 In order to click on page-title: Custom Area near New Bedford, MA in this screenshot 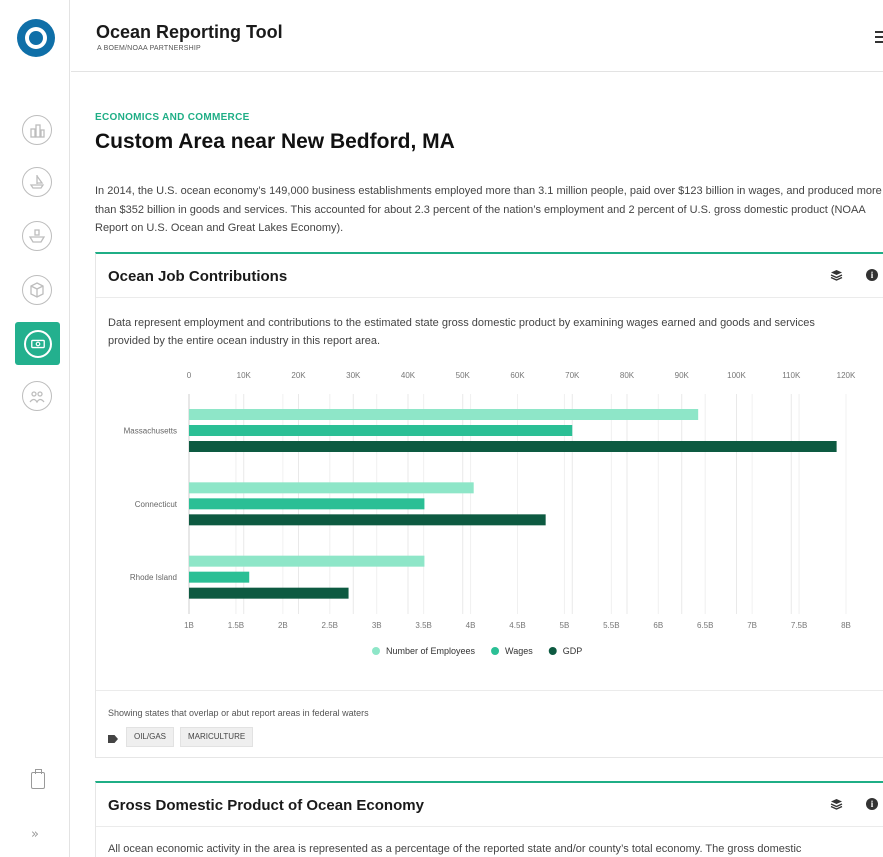, I will do `click(275, 141)`.